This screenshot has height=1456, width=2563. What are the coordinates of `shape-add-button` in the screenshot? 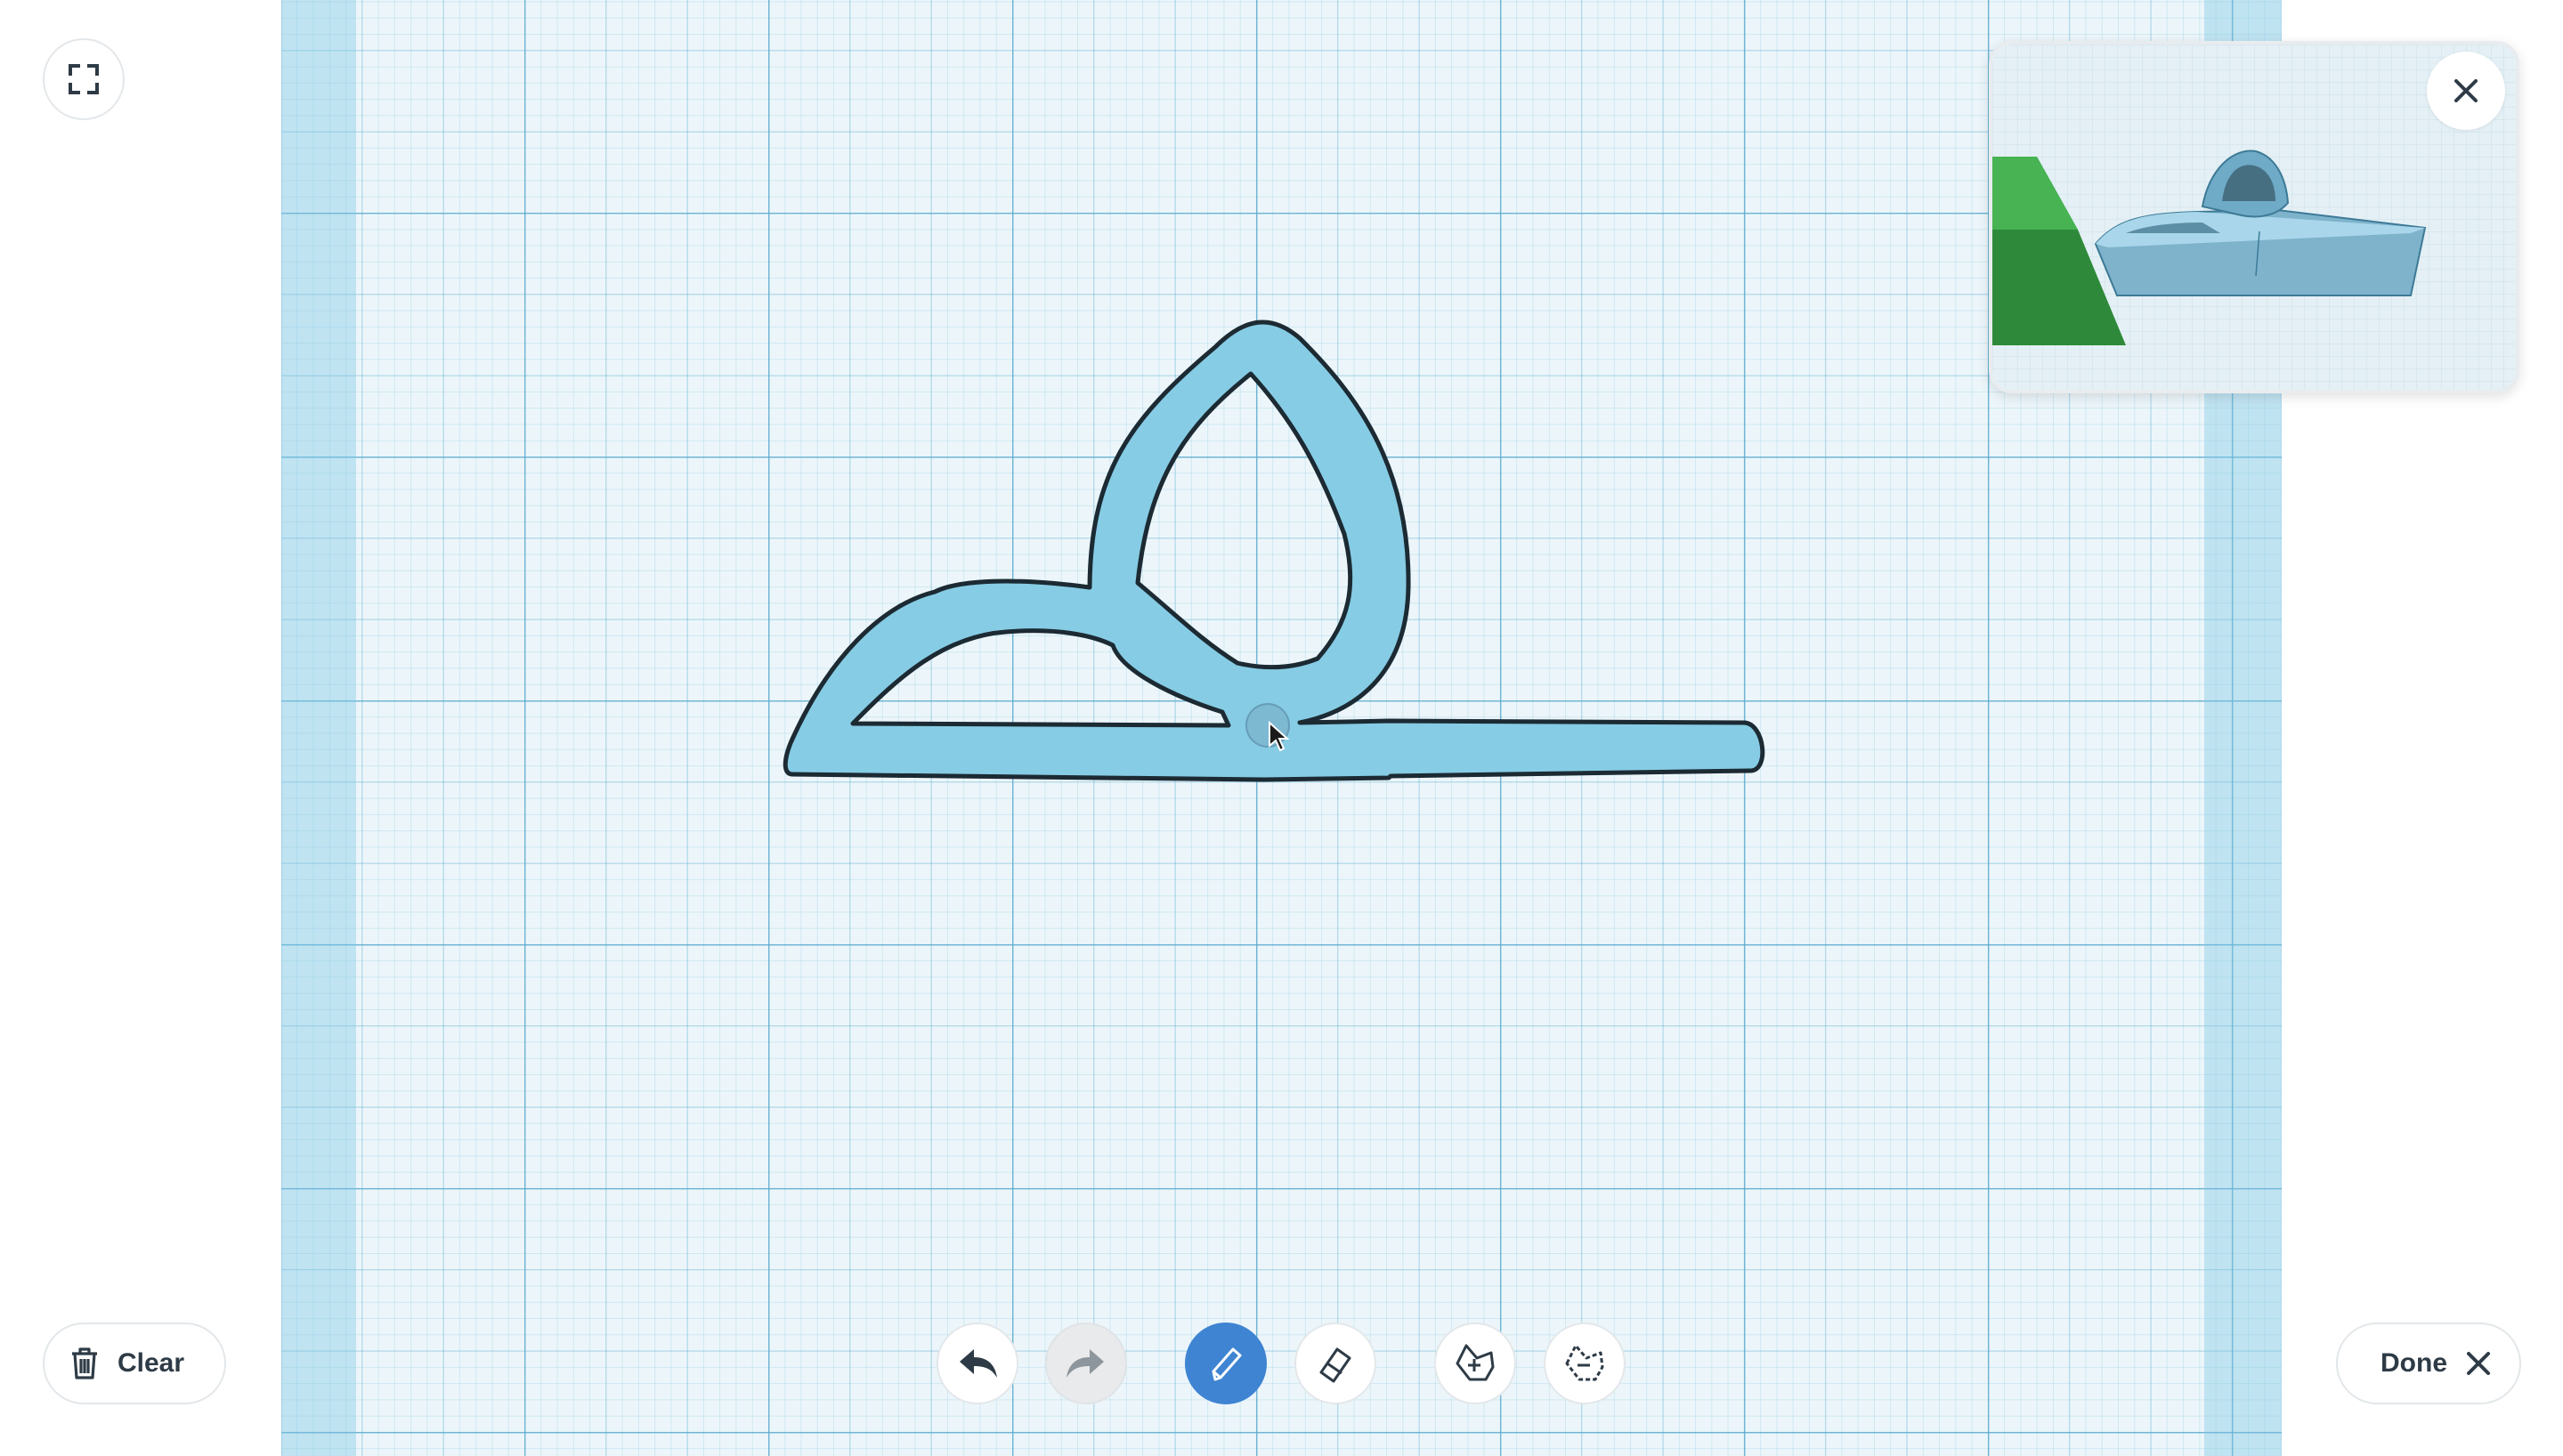 It's located at (1475, 1363).